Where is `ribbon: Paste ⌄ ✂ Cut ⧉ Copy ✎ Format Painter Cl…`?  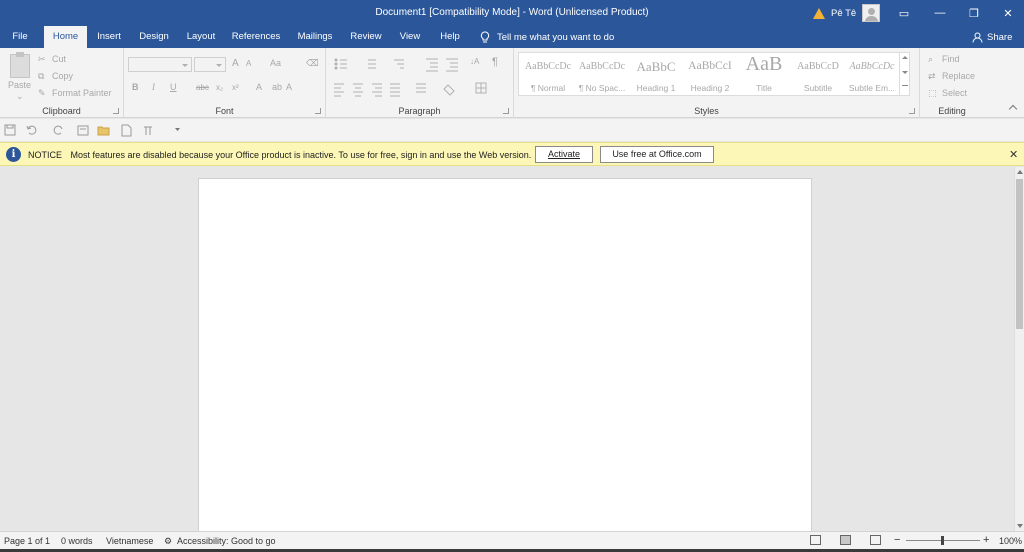
ribbon: Paste ⌄ ✂ Cut ⧉ Copy ✎ Format Painter Cl… is located at coordinates (512, 83).